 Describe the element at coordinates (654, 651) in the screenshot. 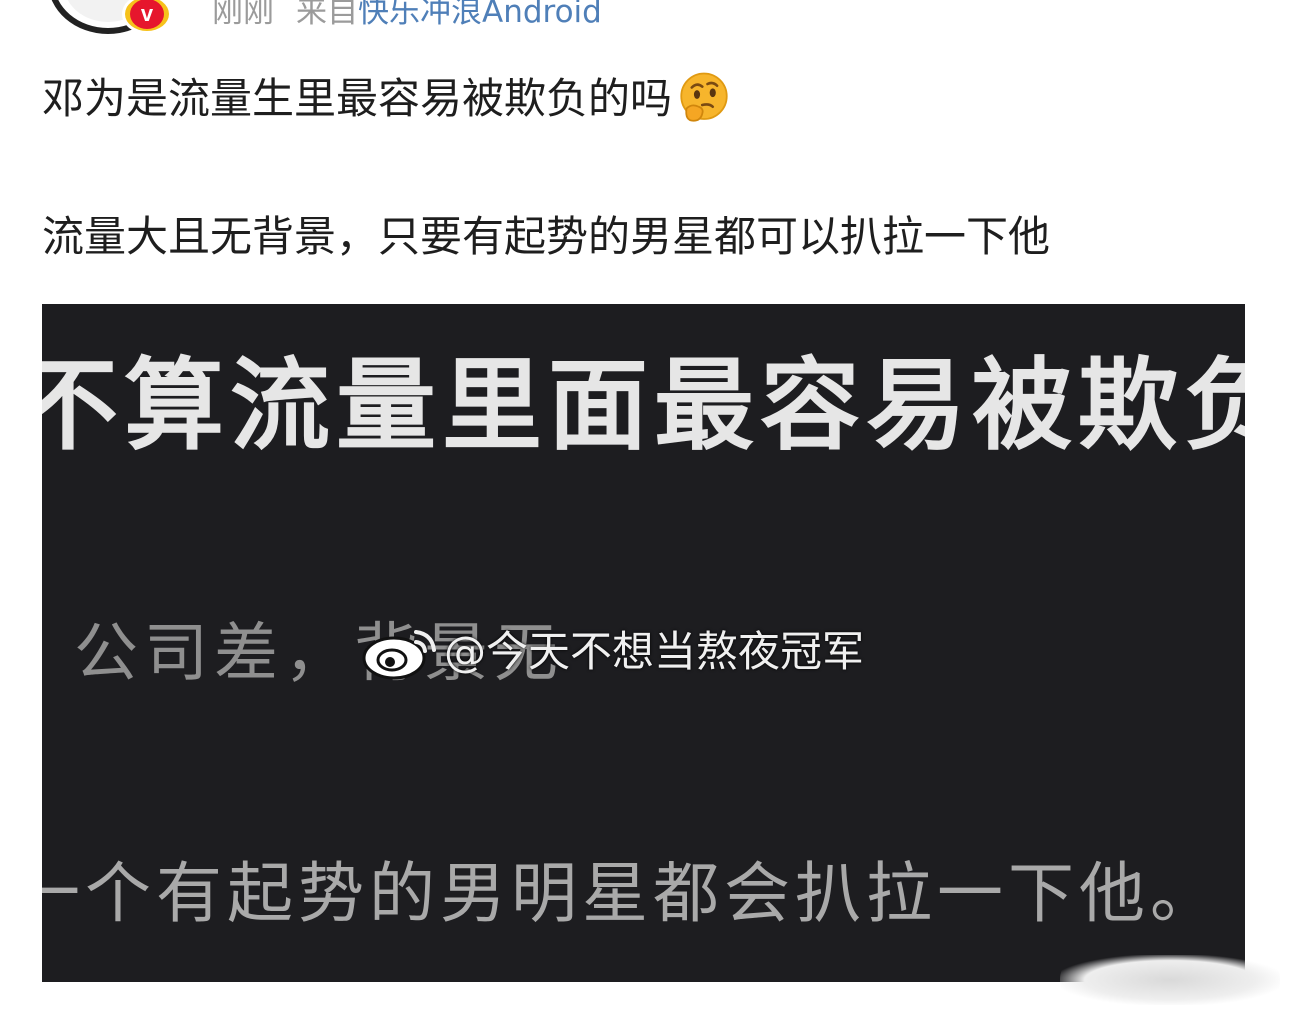

I see `watermark-text: @今天不想当熬夜冠军` at that location.